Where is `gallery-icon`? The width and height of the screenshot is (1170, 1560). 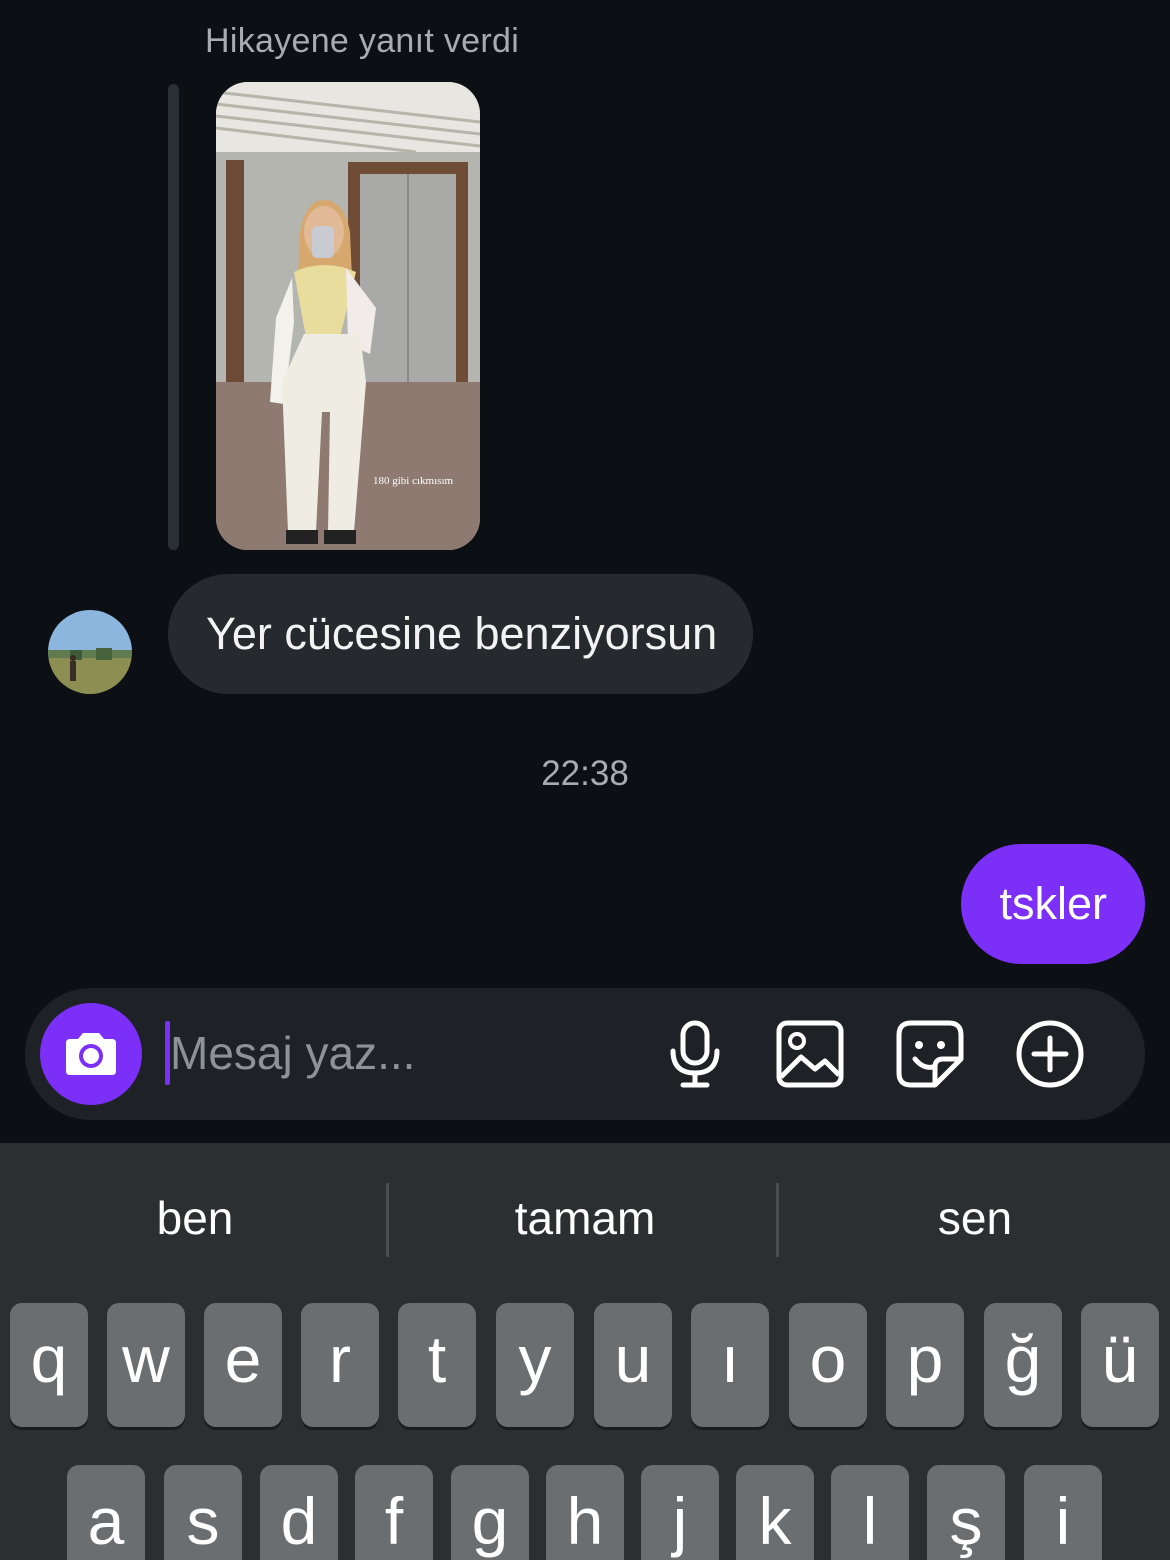 gallery-icon is located at coordinates (810, 1054).